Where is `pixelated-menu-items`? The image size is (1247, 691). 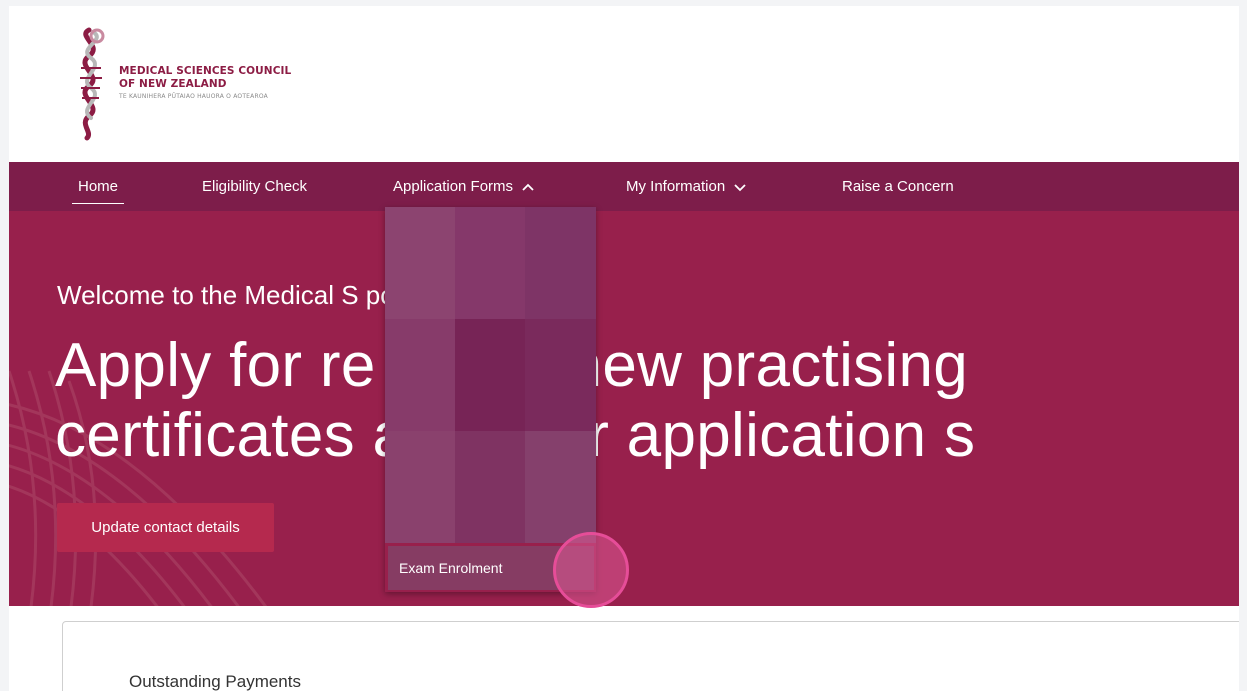 pixelated-menu-items is located at coordinates (490, 375).